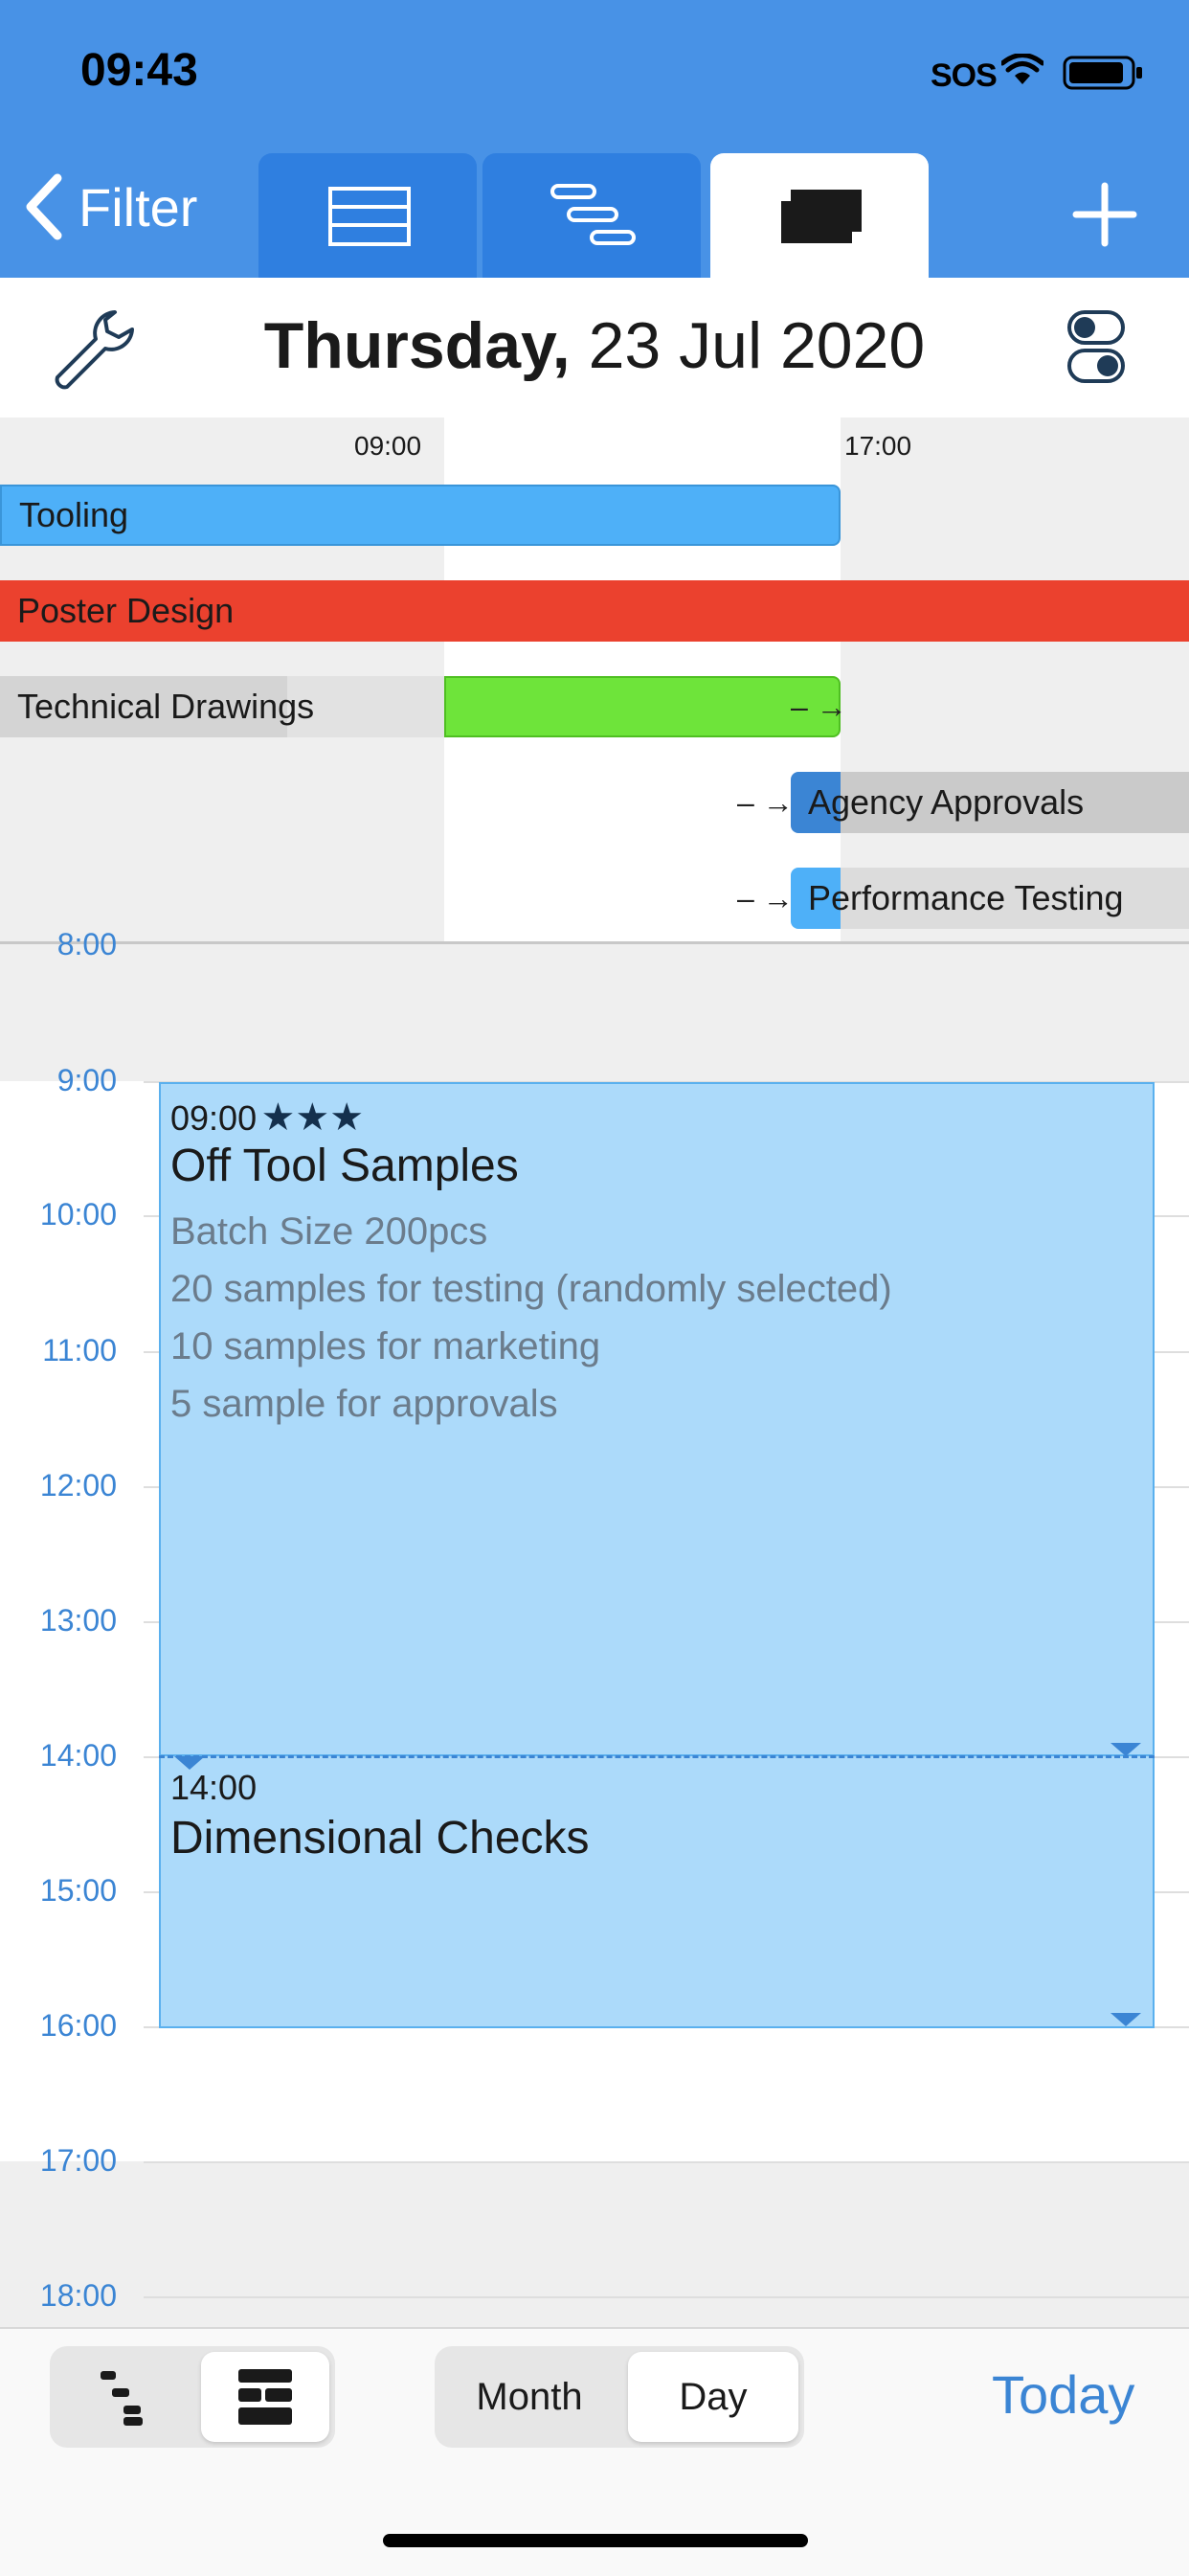 The image size is (1189, 2576). What do you see at coordinates (79, 1350) in the screenshot?
I see `hour-label: 11:00` at bounding box center [79, 1350].